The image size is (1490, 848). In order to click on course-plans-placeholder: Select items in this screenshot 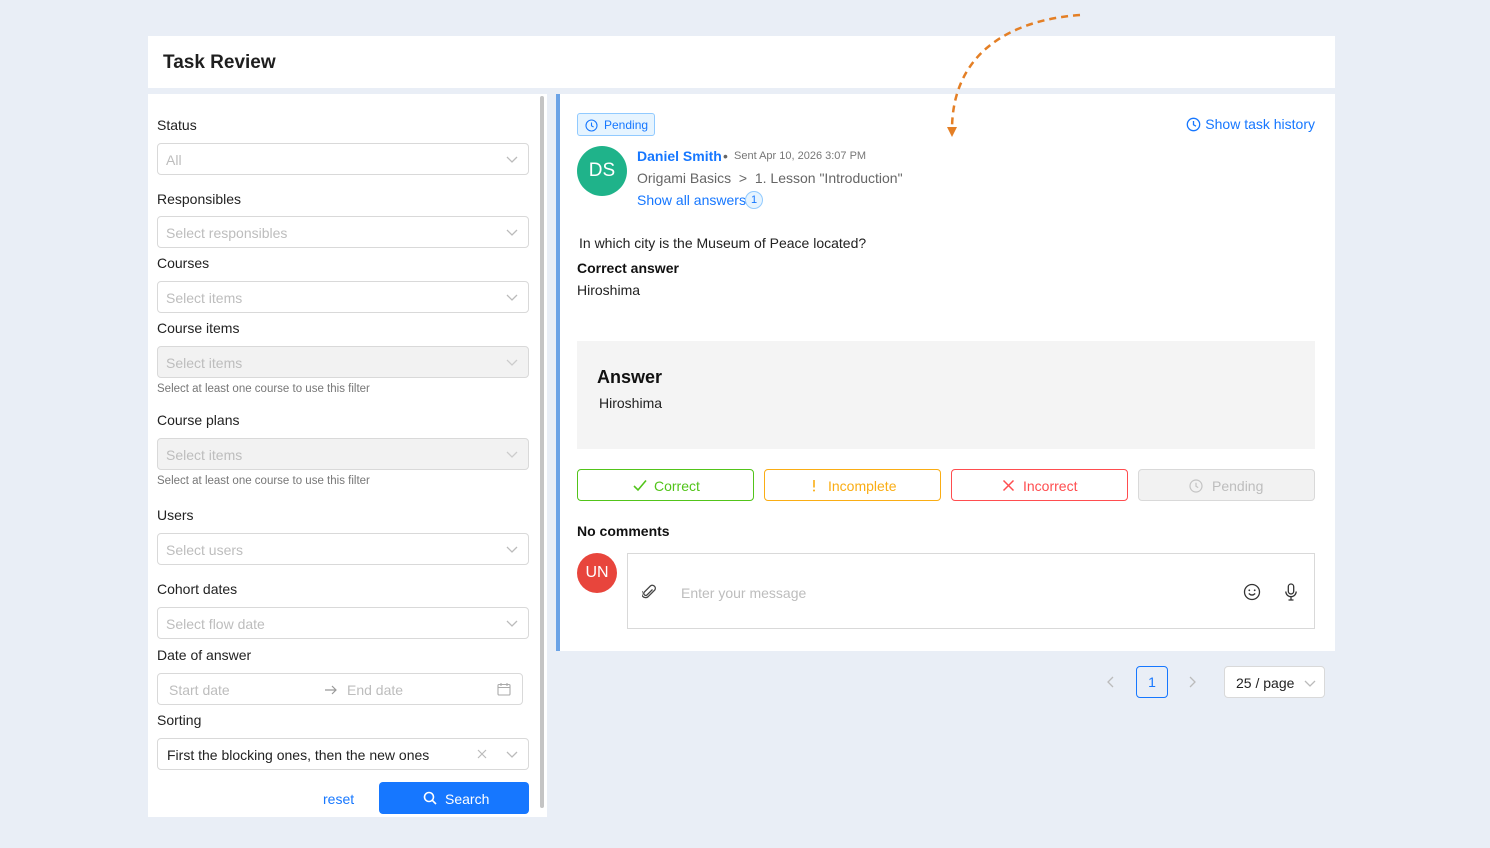, I will do `click(204, 455)`.